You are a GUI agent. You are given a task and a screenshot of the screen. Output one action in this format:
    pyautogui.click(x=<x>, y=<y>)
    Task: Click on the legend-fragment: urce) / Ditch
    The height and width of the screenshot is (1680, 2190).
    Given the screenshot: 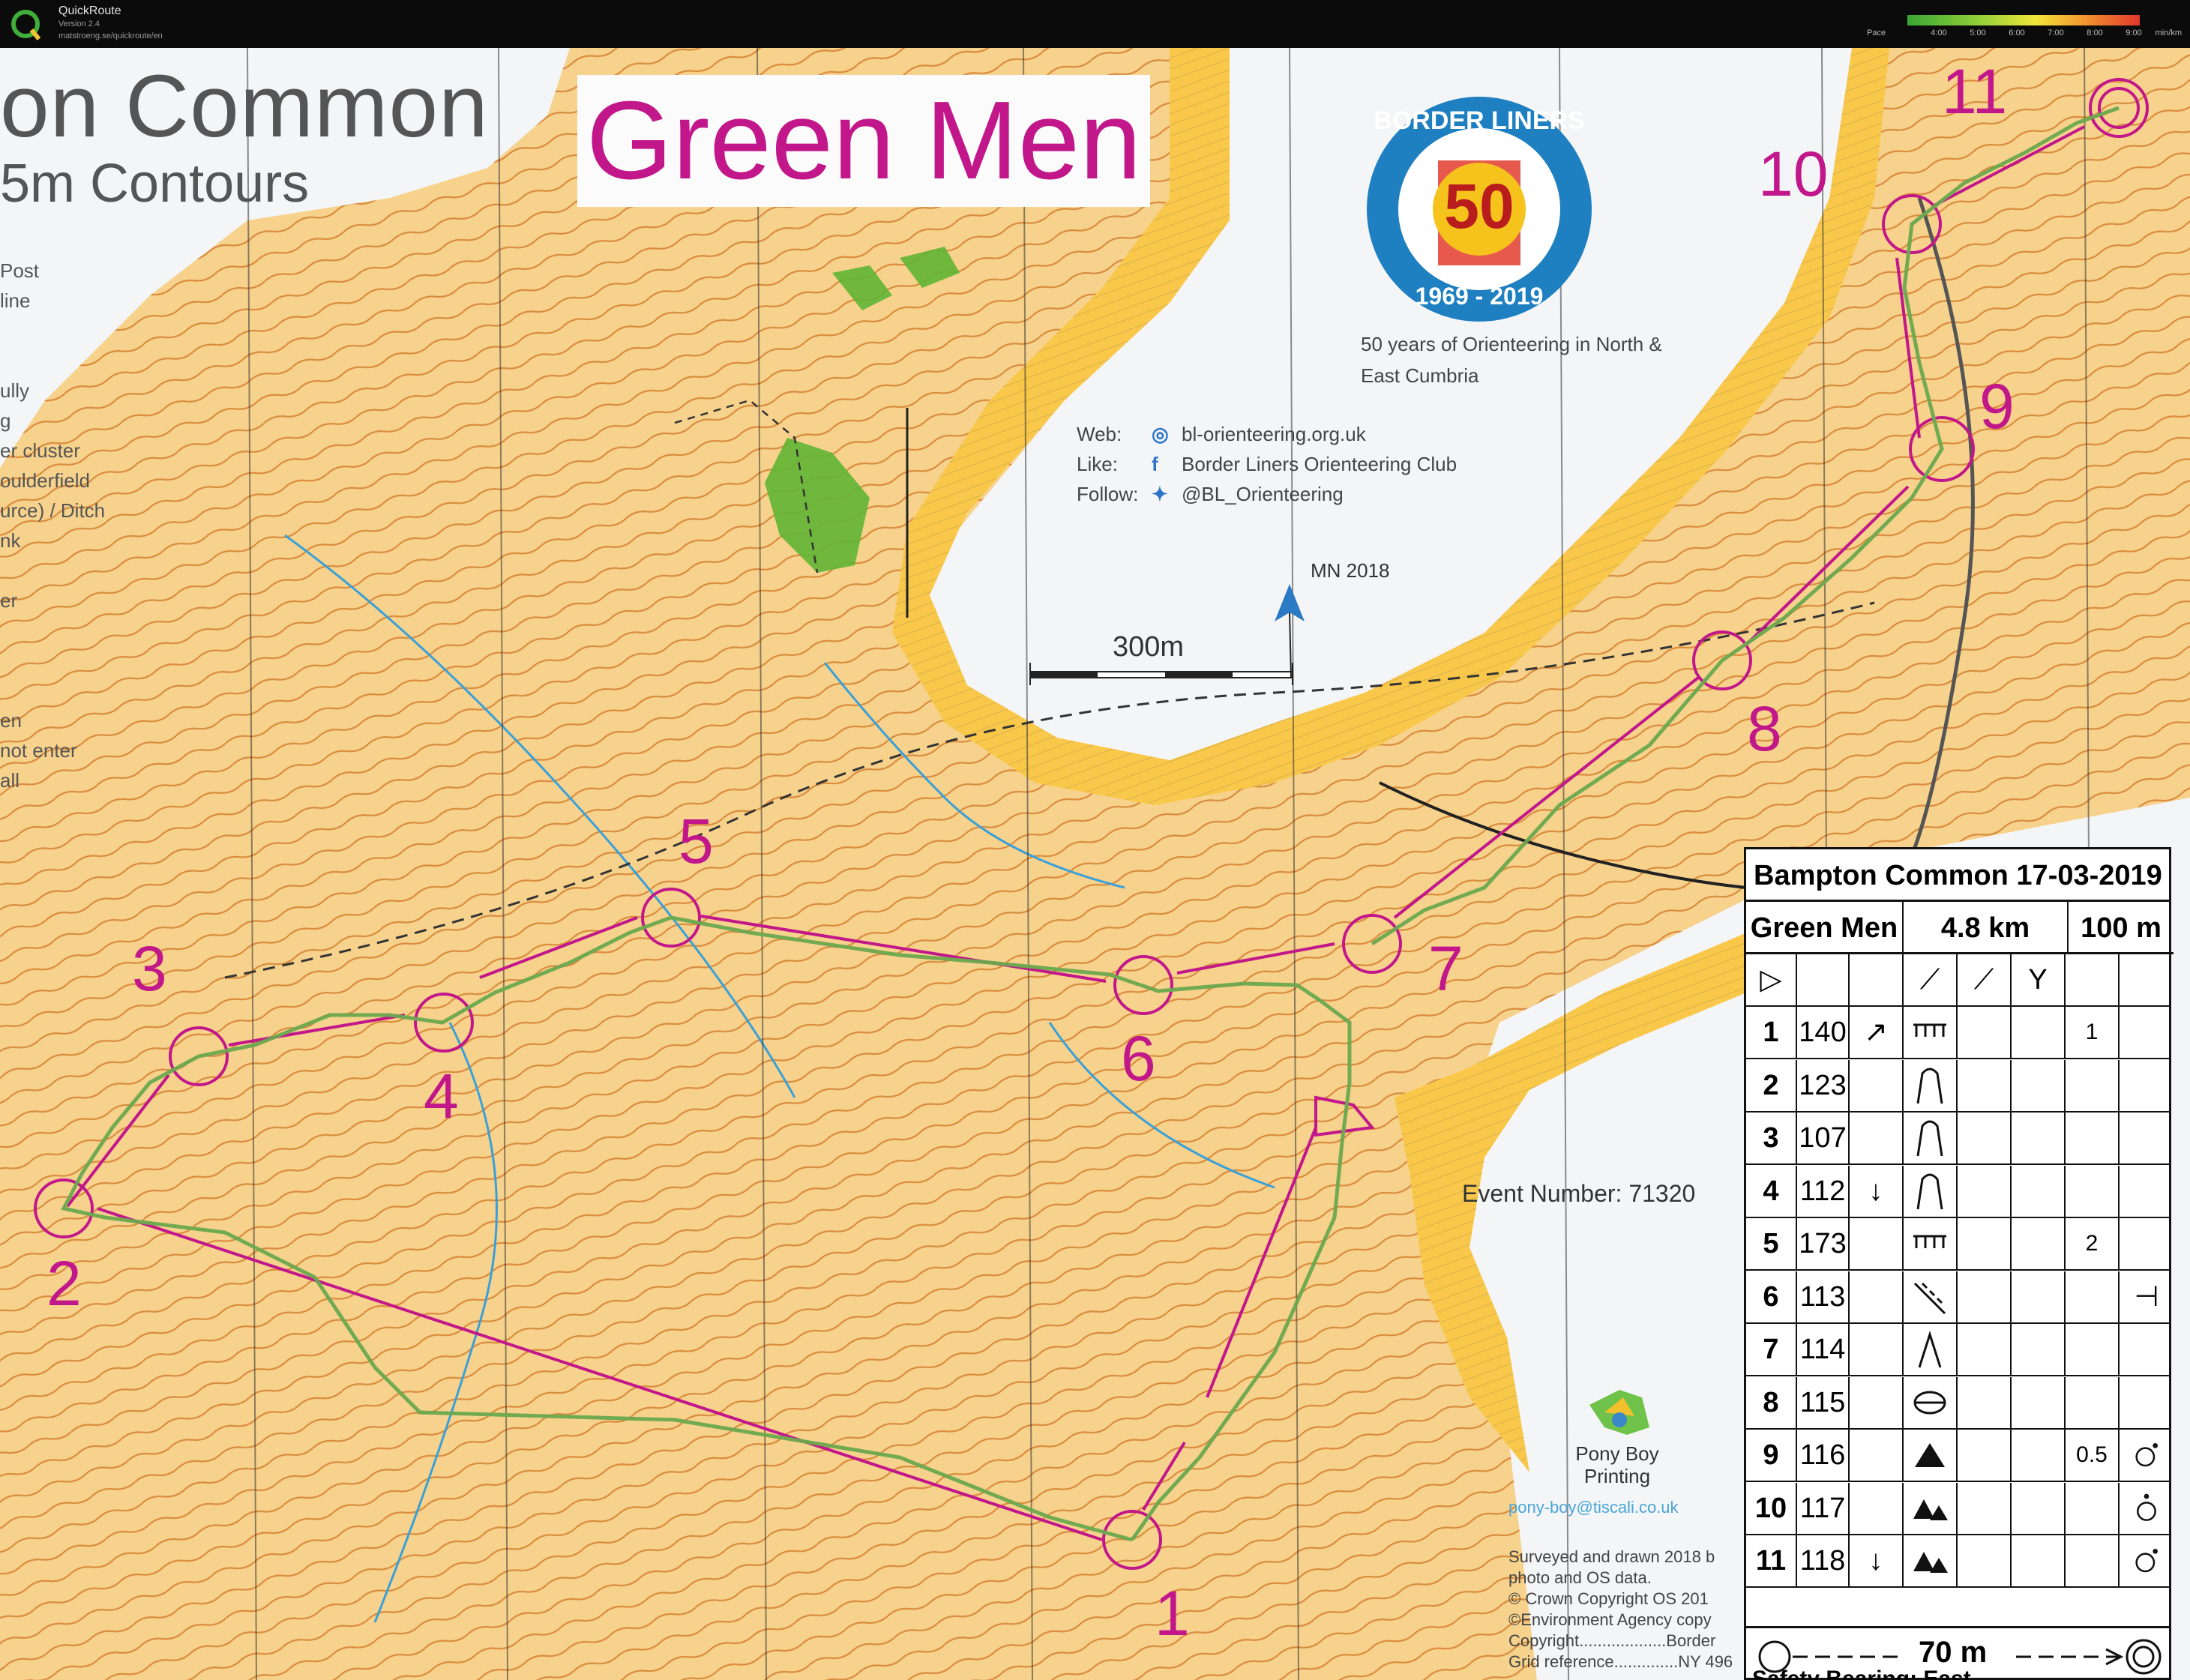 What is the action you would take?
    pyautogui.click(x=53, y=510)
    